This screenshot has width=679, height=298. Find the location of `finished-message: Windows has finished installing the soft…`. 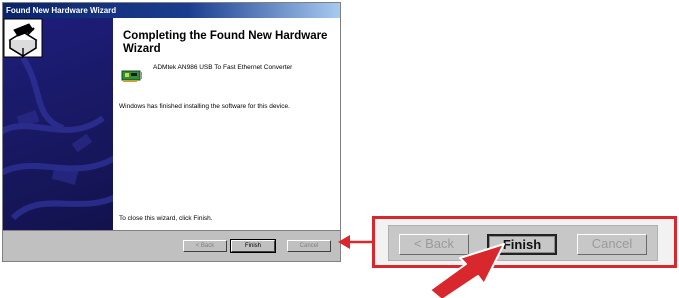

finished-message: Windows has finished installing the soft… is located at coordinates (204, 106).